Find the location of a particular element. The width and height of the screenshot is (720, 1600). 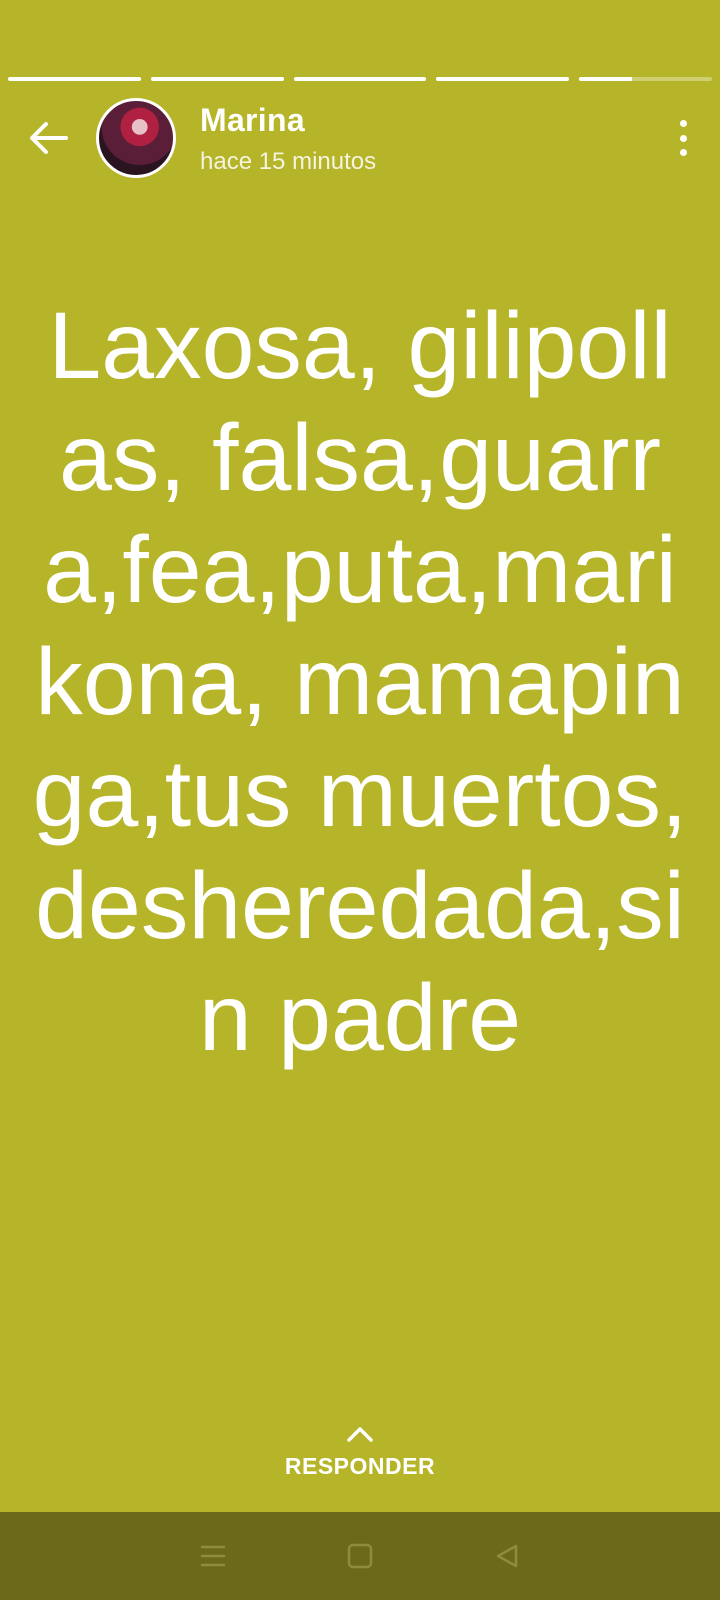

reply-label: RESPONDER is located at coordinates (360, 1466).